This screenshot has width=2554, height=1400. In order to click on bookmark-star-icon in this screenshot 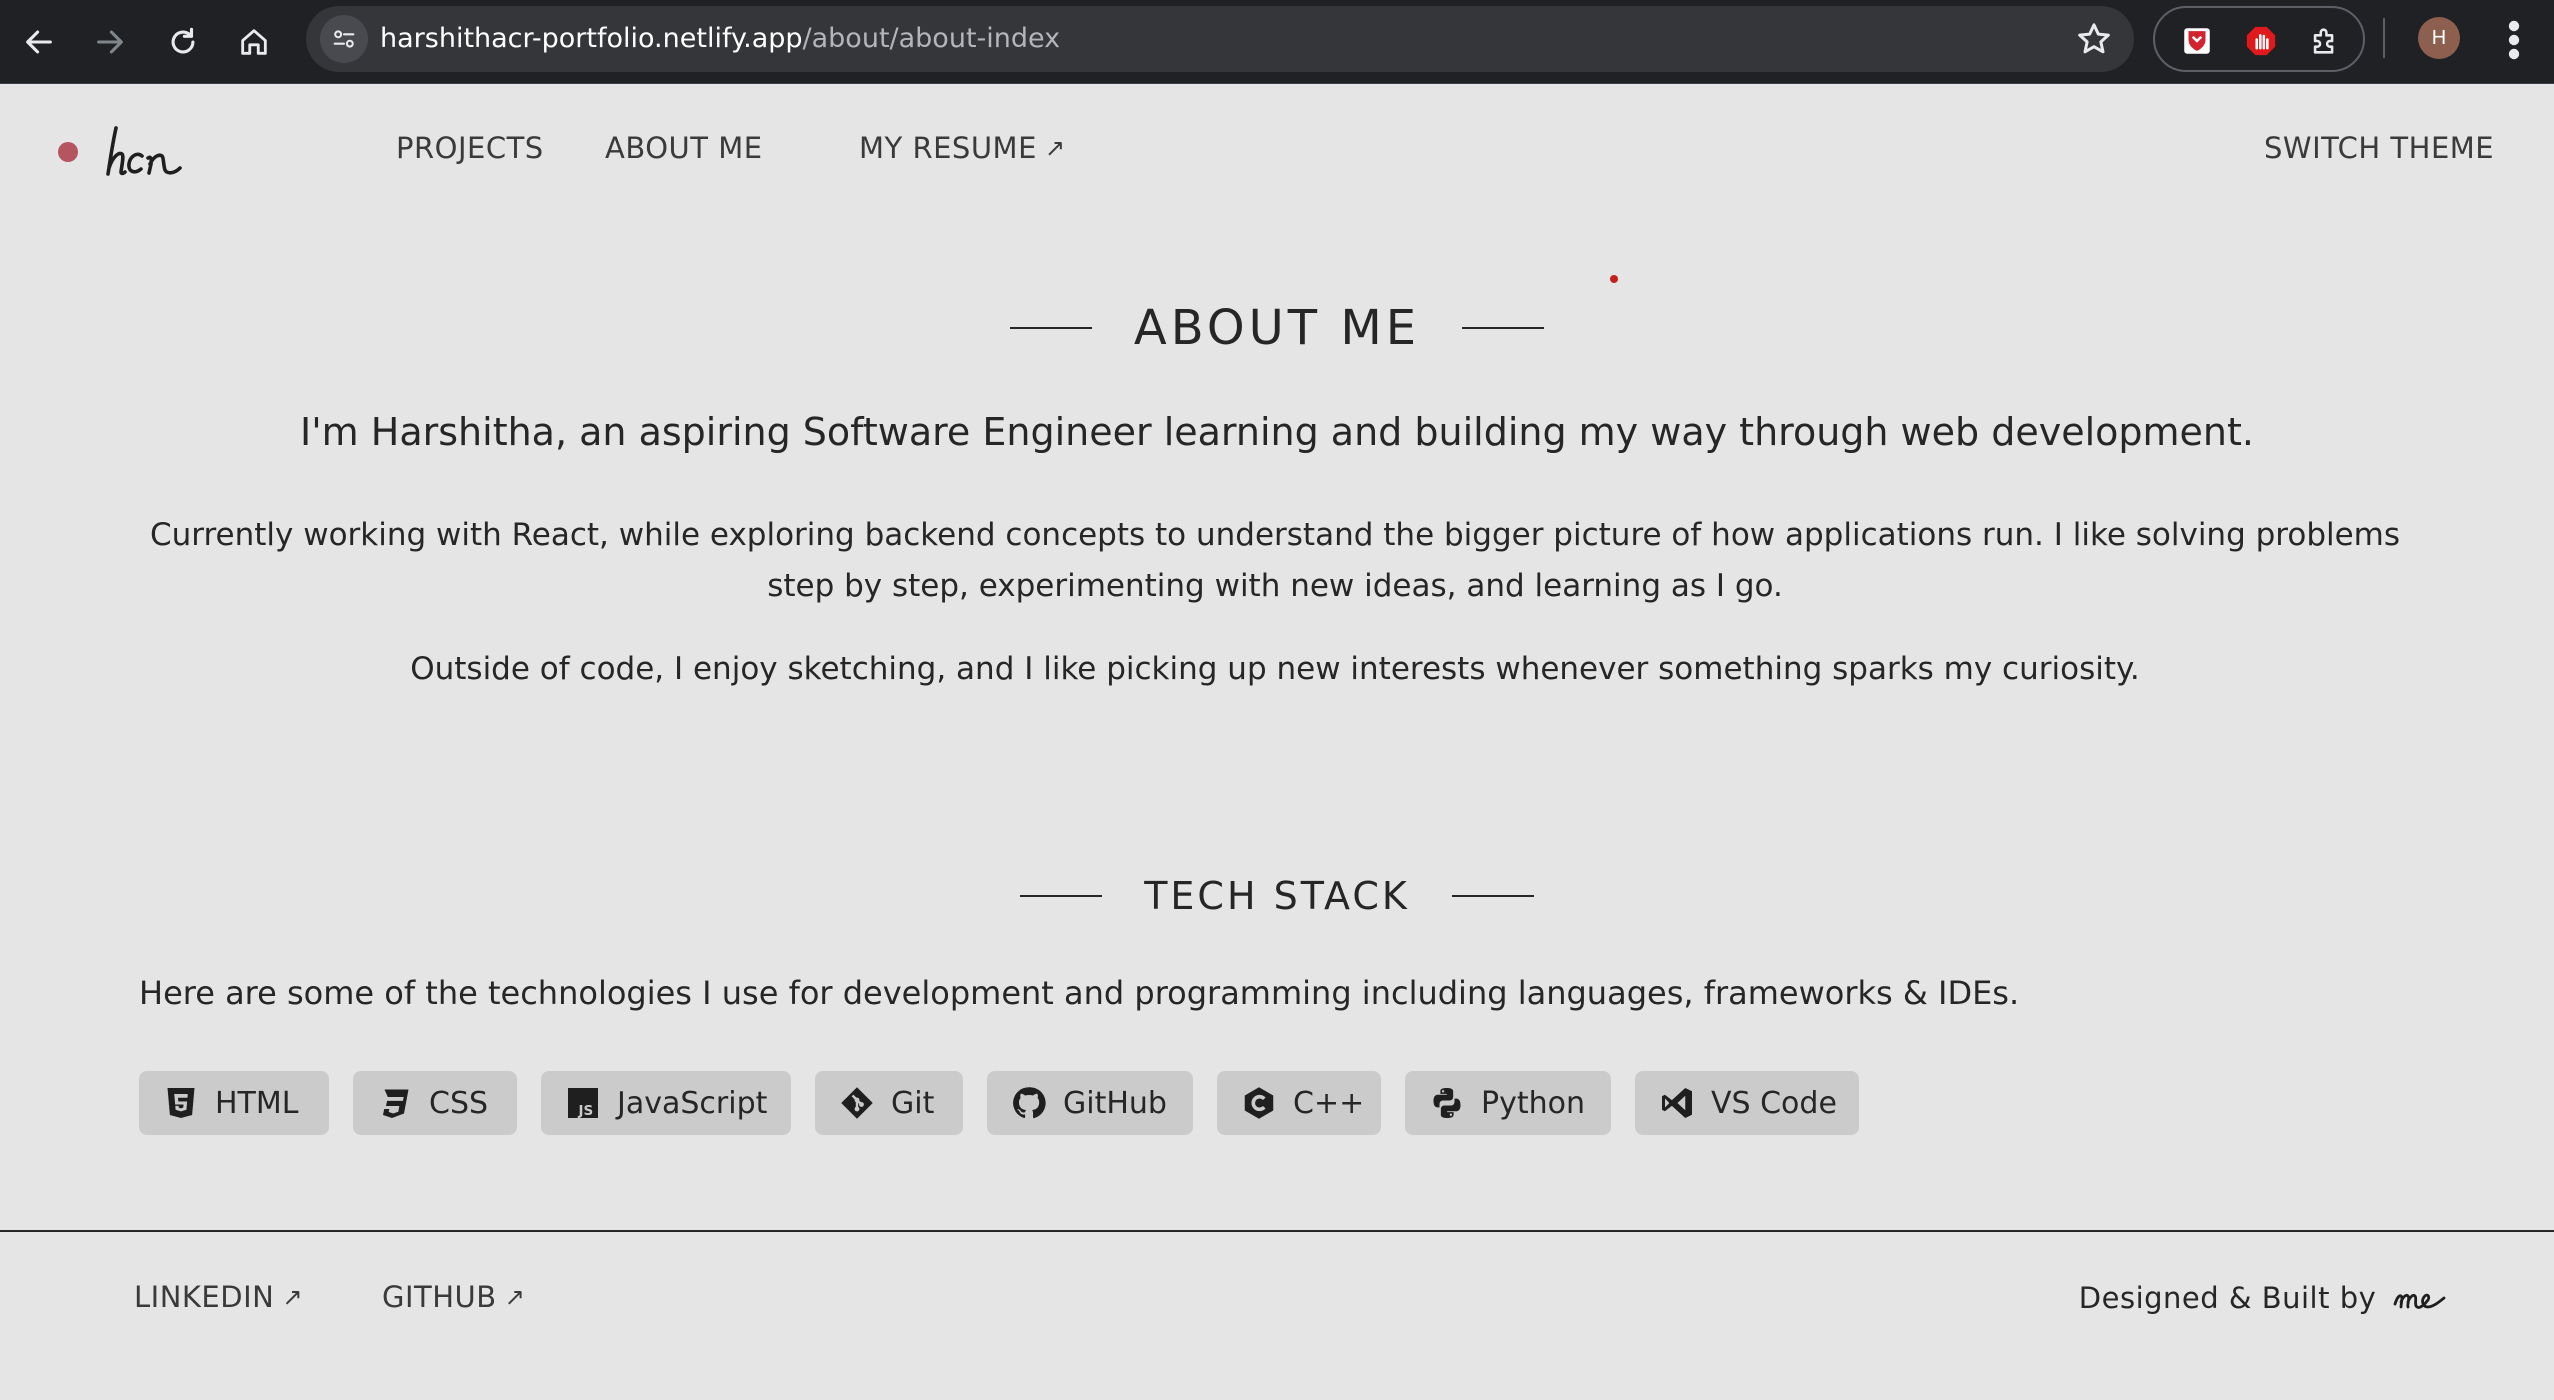, I will do `click(2094, 39)`.